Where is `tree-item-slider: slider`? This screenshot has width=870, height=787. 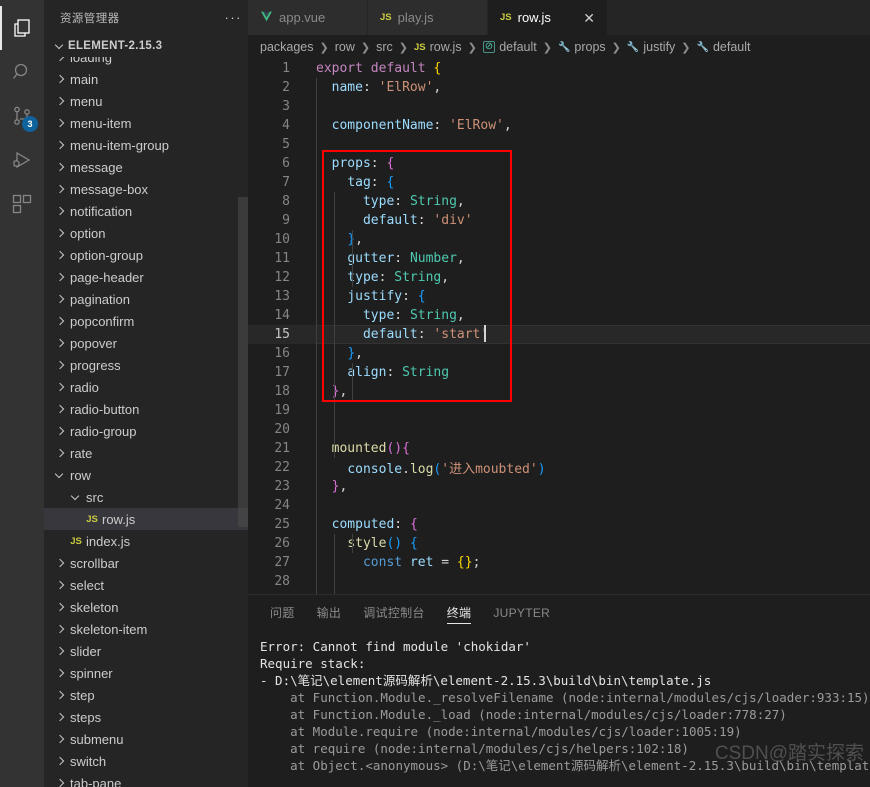
tree-item-slider: slider is located at coordinates (146, 651).